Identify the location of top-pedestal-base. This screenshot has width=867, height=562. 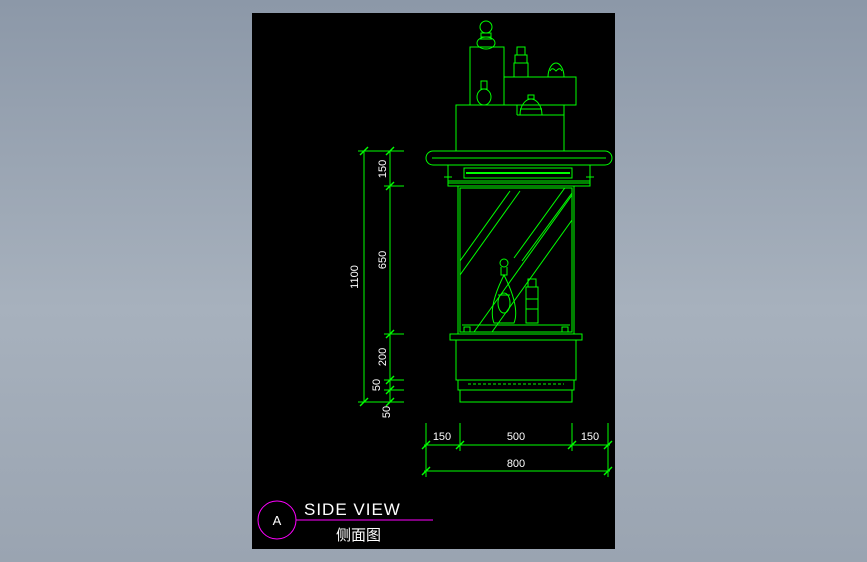
(510, 128).